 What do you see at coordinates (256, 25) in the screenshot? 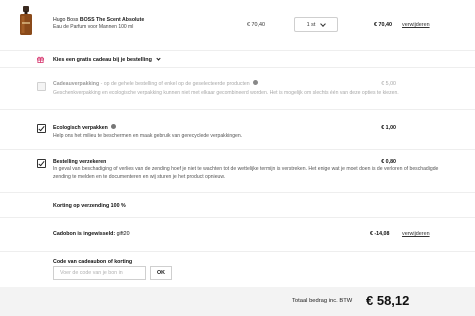
I see `unit-price: € 70,40` at bounding box center [256, 25].